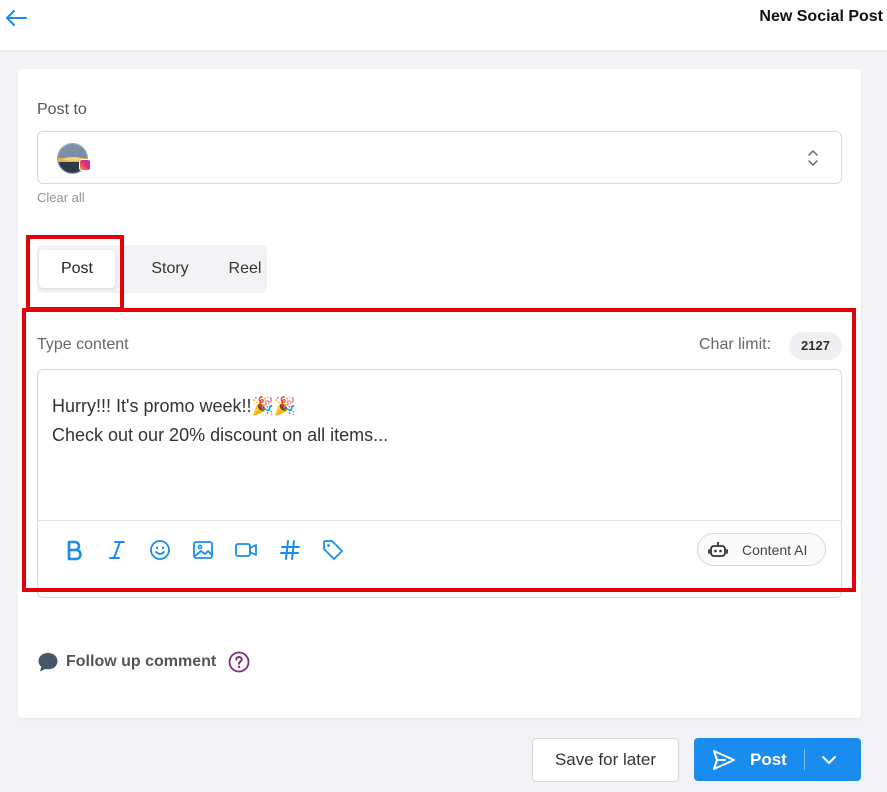  I want to click on content-ai-label: Content AI, so click(775, 550).